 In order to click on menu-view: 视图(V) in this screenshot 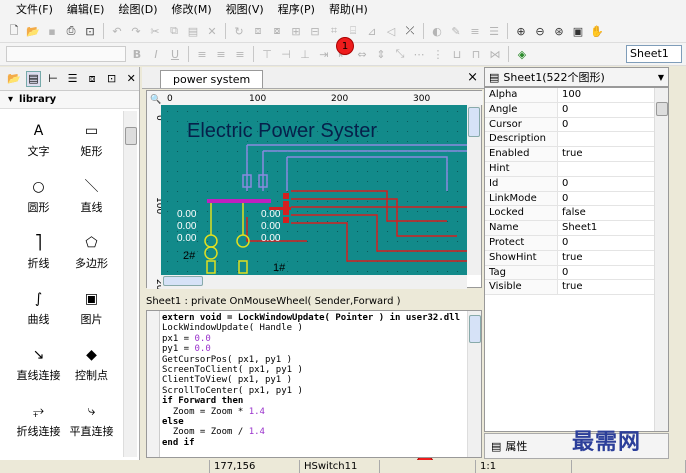, I will do `click(245, 10)`.